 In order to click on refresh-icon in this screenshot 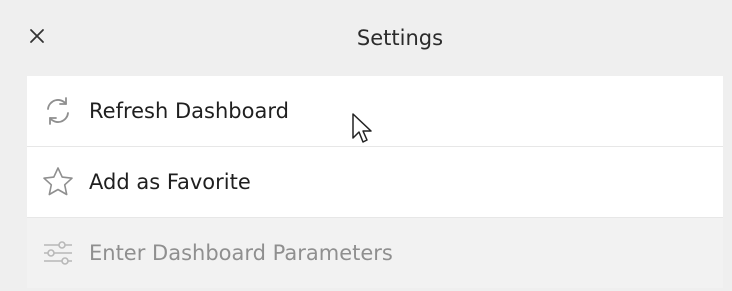, I will do `click(58, 111)`.